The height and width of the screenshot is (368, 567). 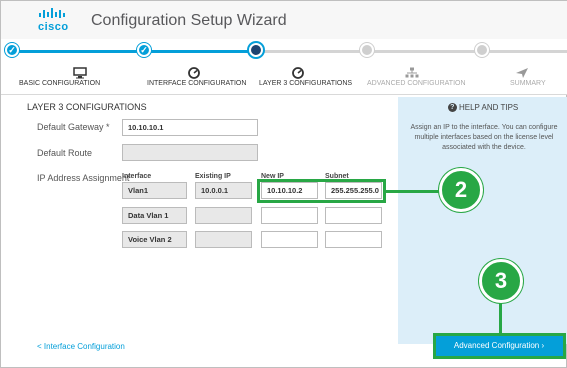 What do you see at coordinates (73, 127) in the screenshot?
I see `default-gateway-label: Default Gateway *` at bounding box center [73, 127].